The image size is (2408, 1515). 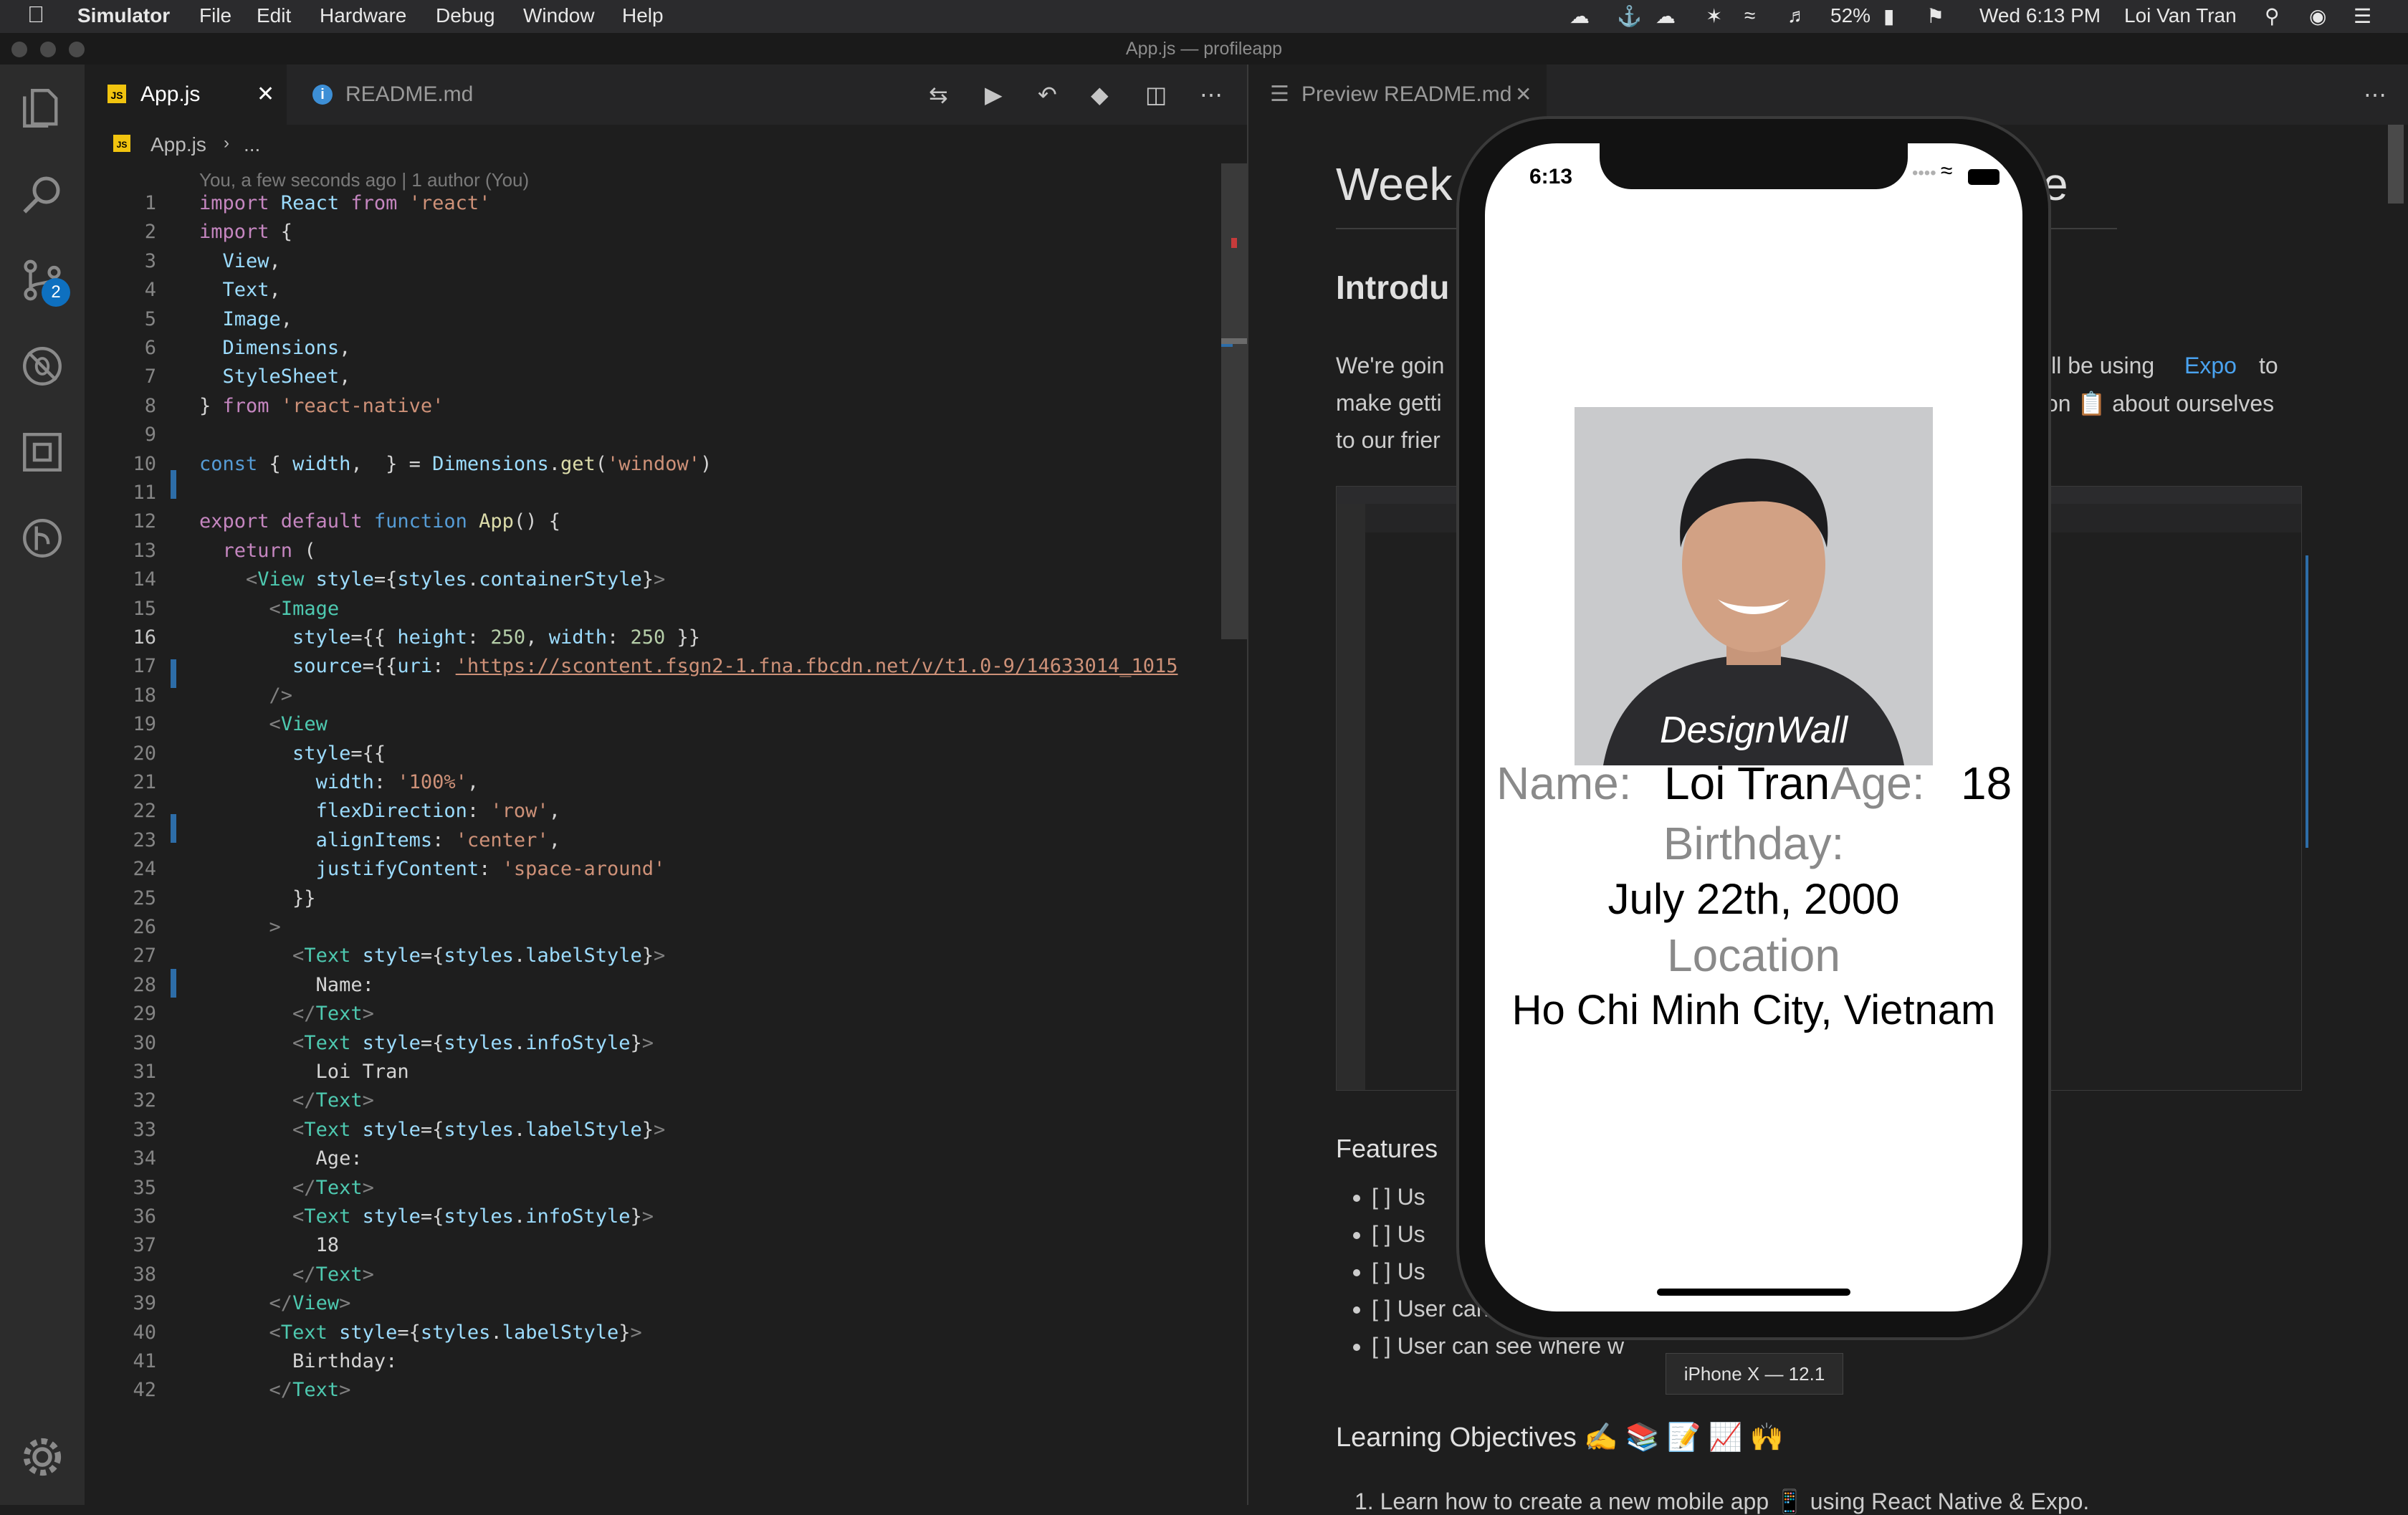 What do you see at coordinates (246, 319) in the screenshot?
I see `code-line: Image,` at bounding box center [246, 319].